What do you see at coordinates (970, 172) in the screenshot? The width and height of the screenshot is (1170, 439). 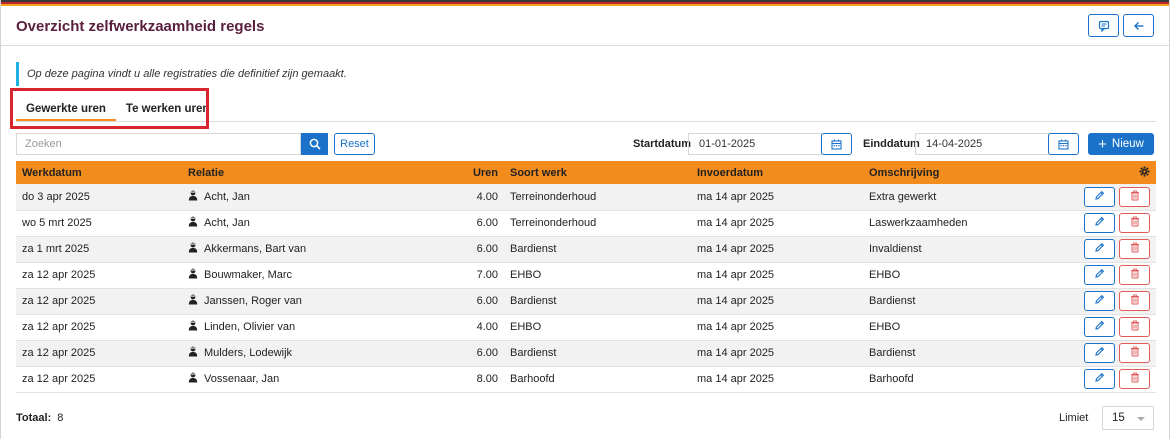 I see `col-omschrijving: Omschrijving` at bounding box center [970, 172].